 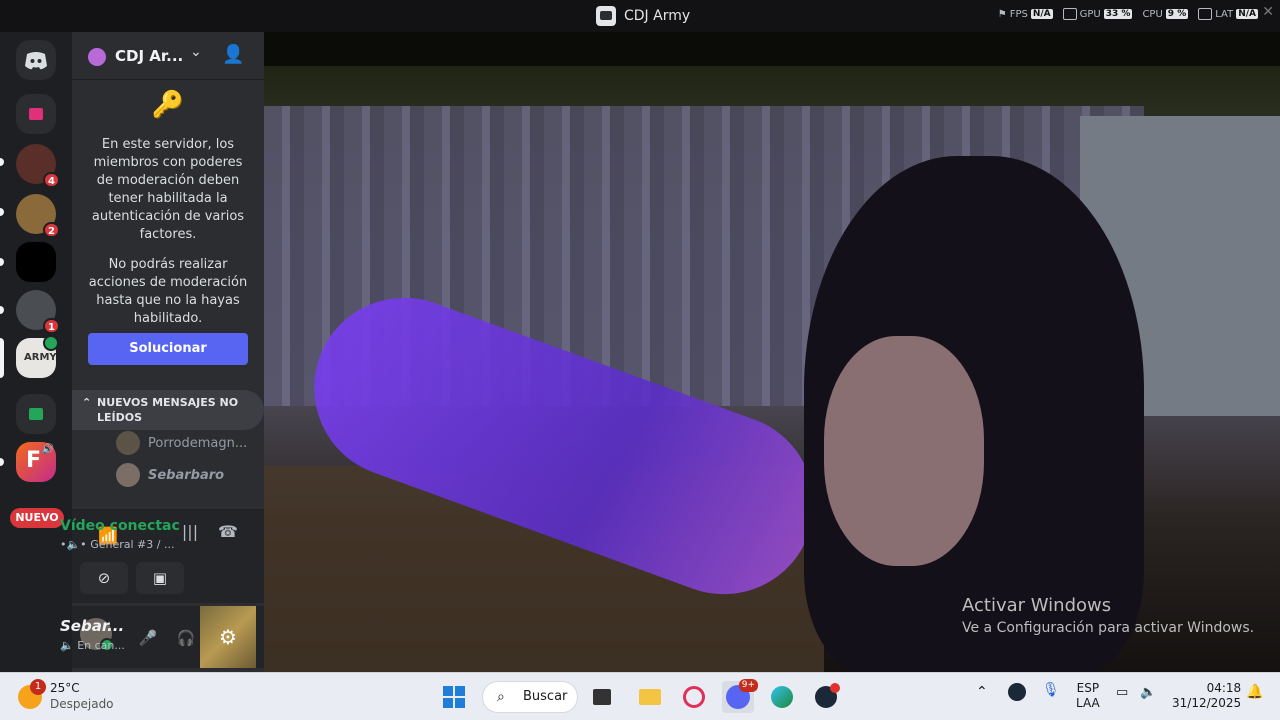 What do you see at coordinates (82, 704) in the screenshot?
I see `weather-condition: Despejado` at bounding box center [82, 704].